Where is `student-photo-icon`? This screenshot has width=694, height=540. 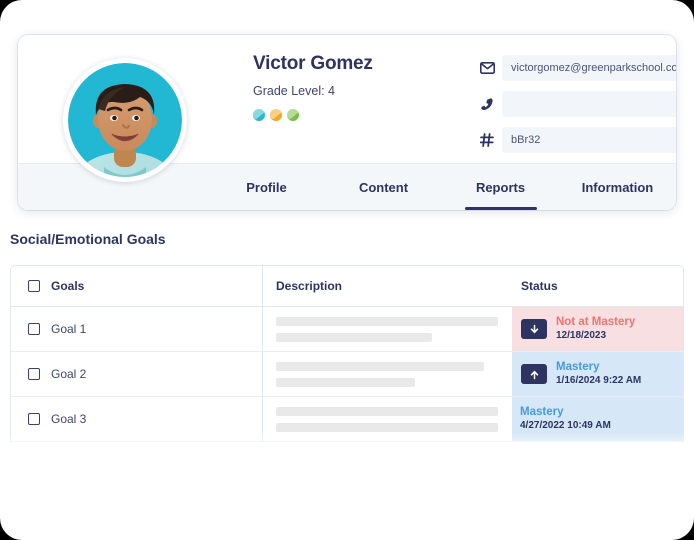
student-photo-icon is located at coordinates (125, 120).